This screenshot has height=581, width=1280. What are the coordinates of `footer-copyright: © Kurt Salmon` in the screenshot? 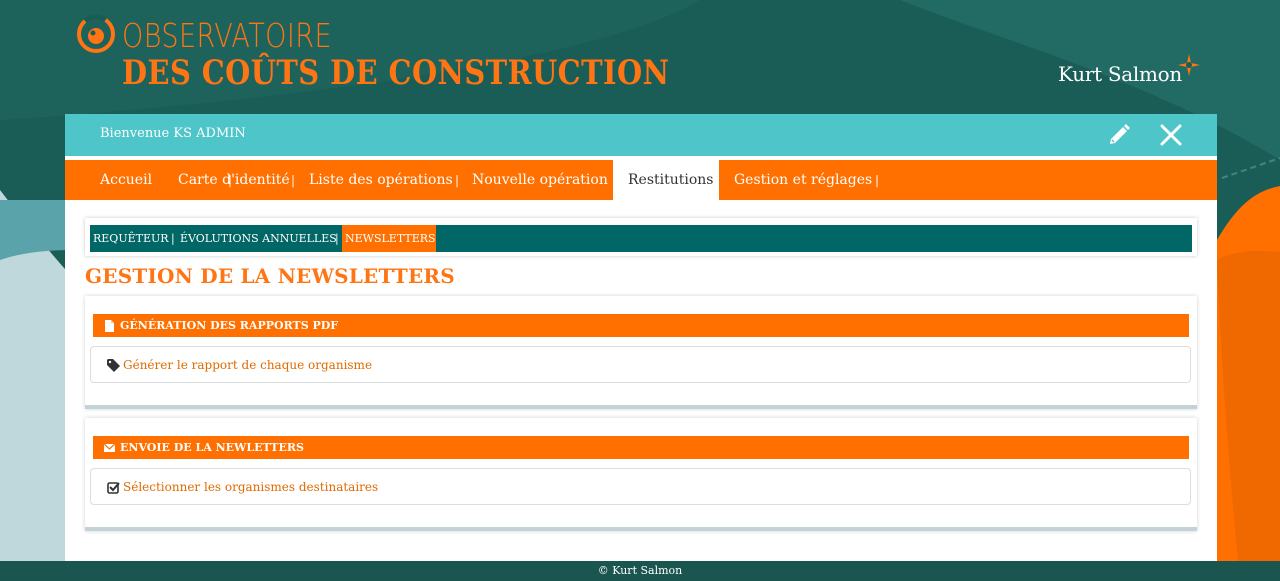 It's located at (640, 570).